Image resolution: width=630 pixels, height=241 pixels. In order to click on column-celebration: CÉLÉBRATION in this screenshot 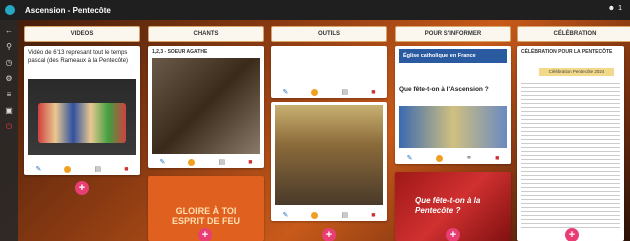, I will do `click(573, 34)`.